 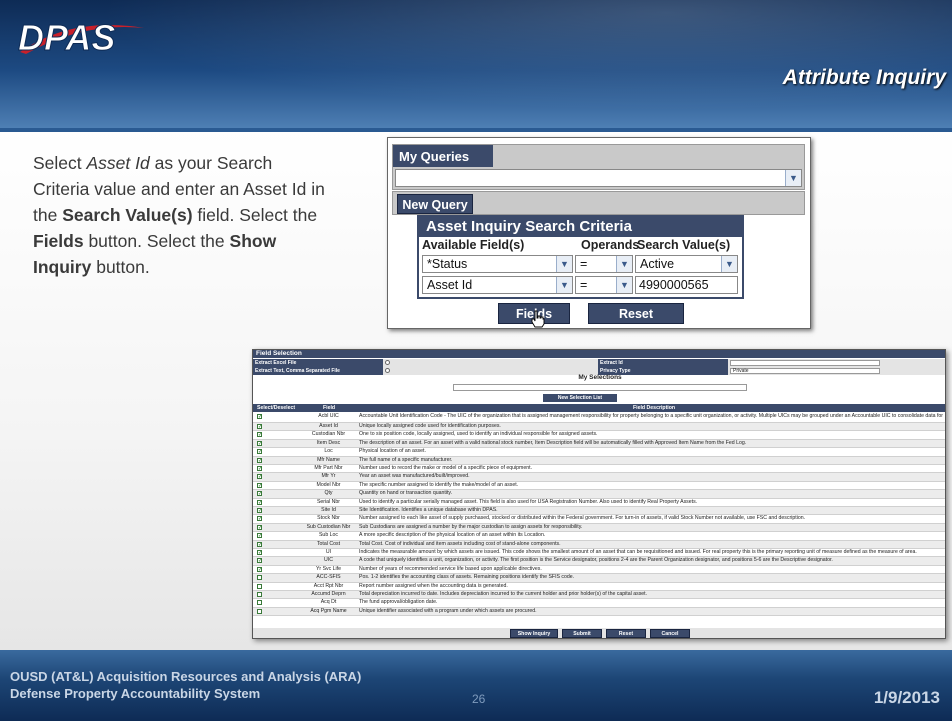 What do you see at coordinates (686, 264) in the screenshot?
I see `value-select-status: Active ▼` at bounding box center [686, 264].